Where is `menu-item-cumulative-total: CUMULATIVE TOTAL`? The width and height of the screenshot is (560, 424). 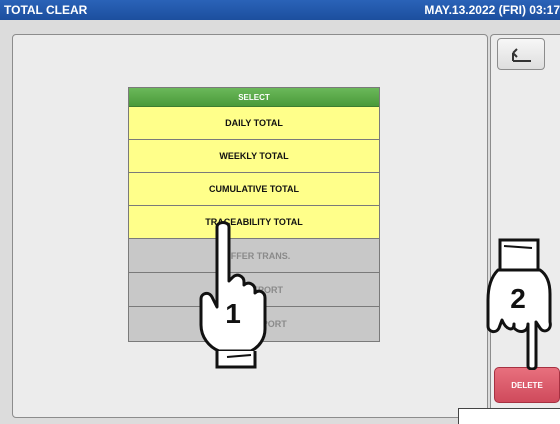
menu-item-cumulative-total: CUMULATIVE TOTAL is located at coordinates (254, 189).